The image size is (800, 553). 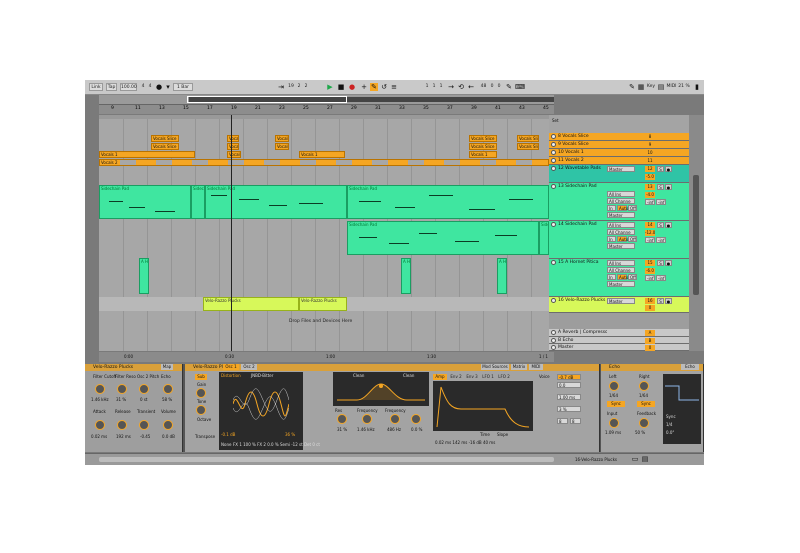 I want to click on position-beat: 2, so click(x=299, y=87).